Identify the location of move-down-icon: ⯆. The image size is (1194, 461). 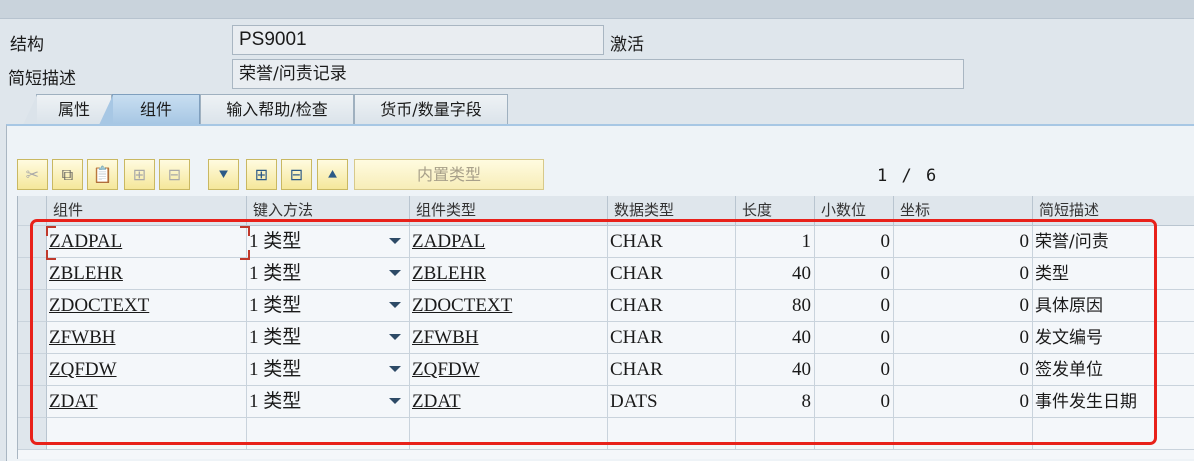
(223, 174).